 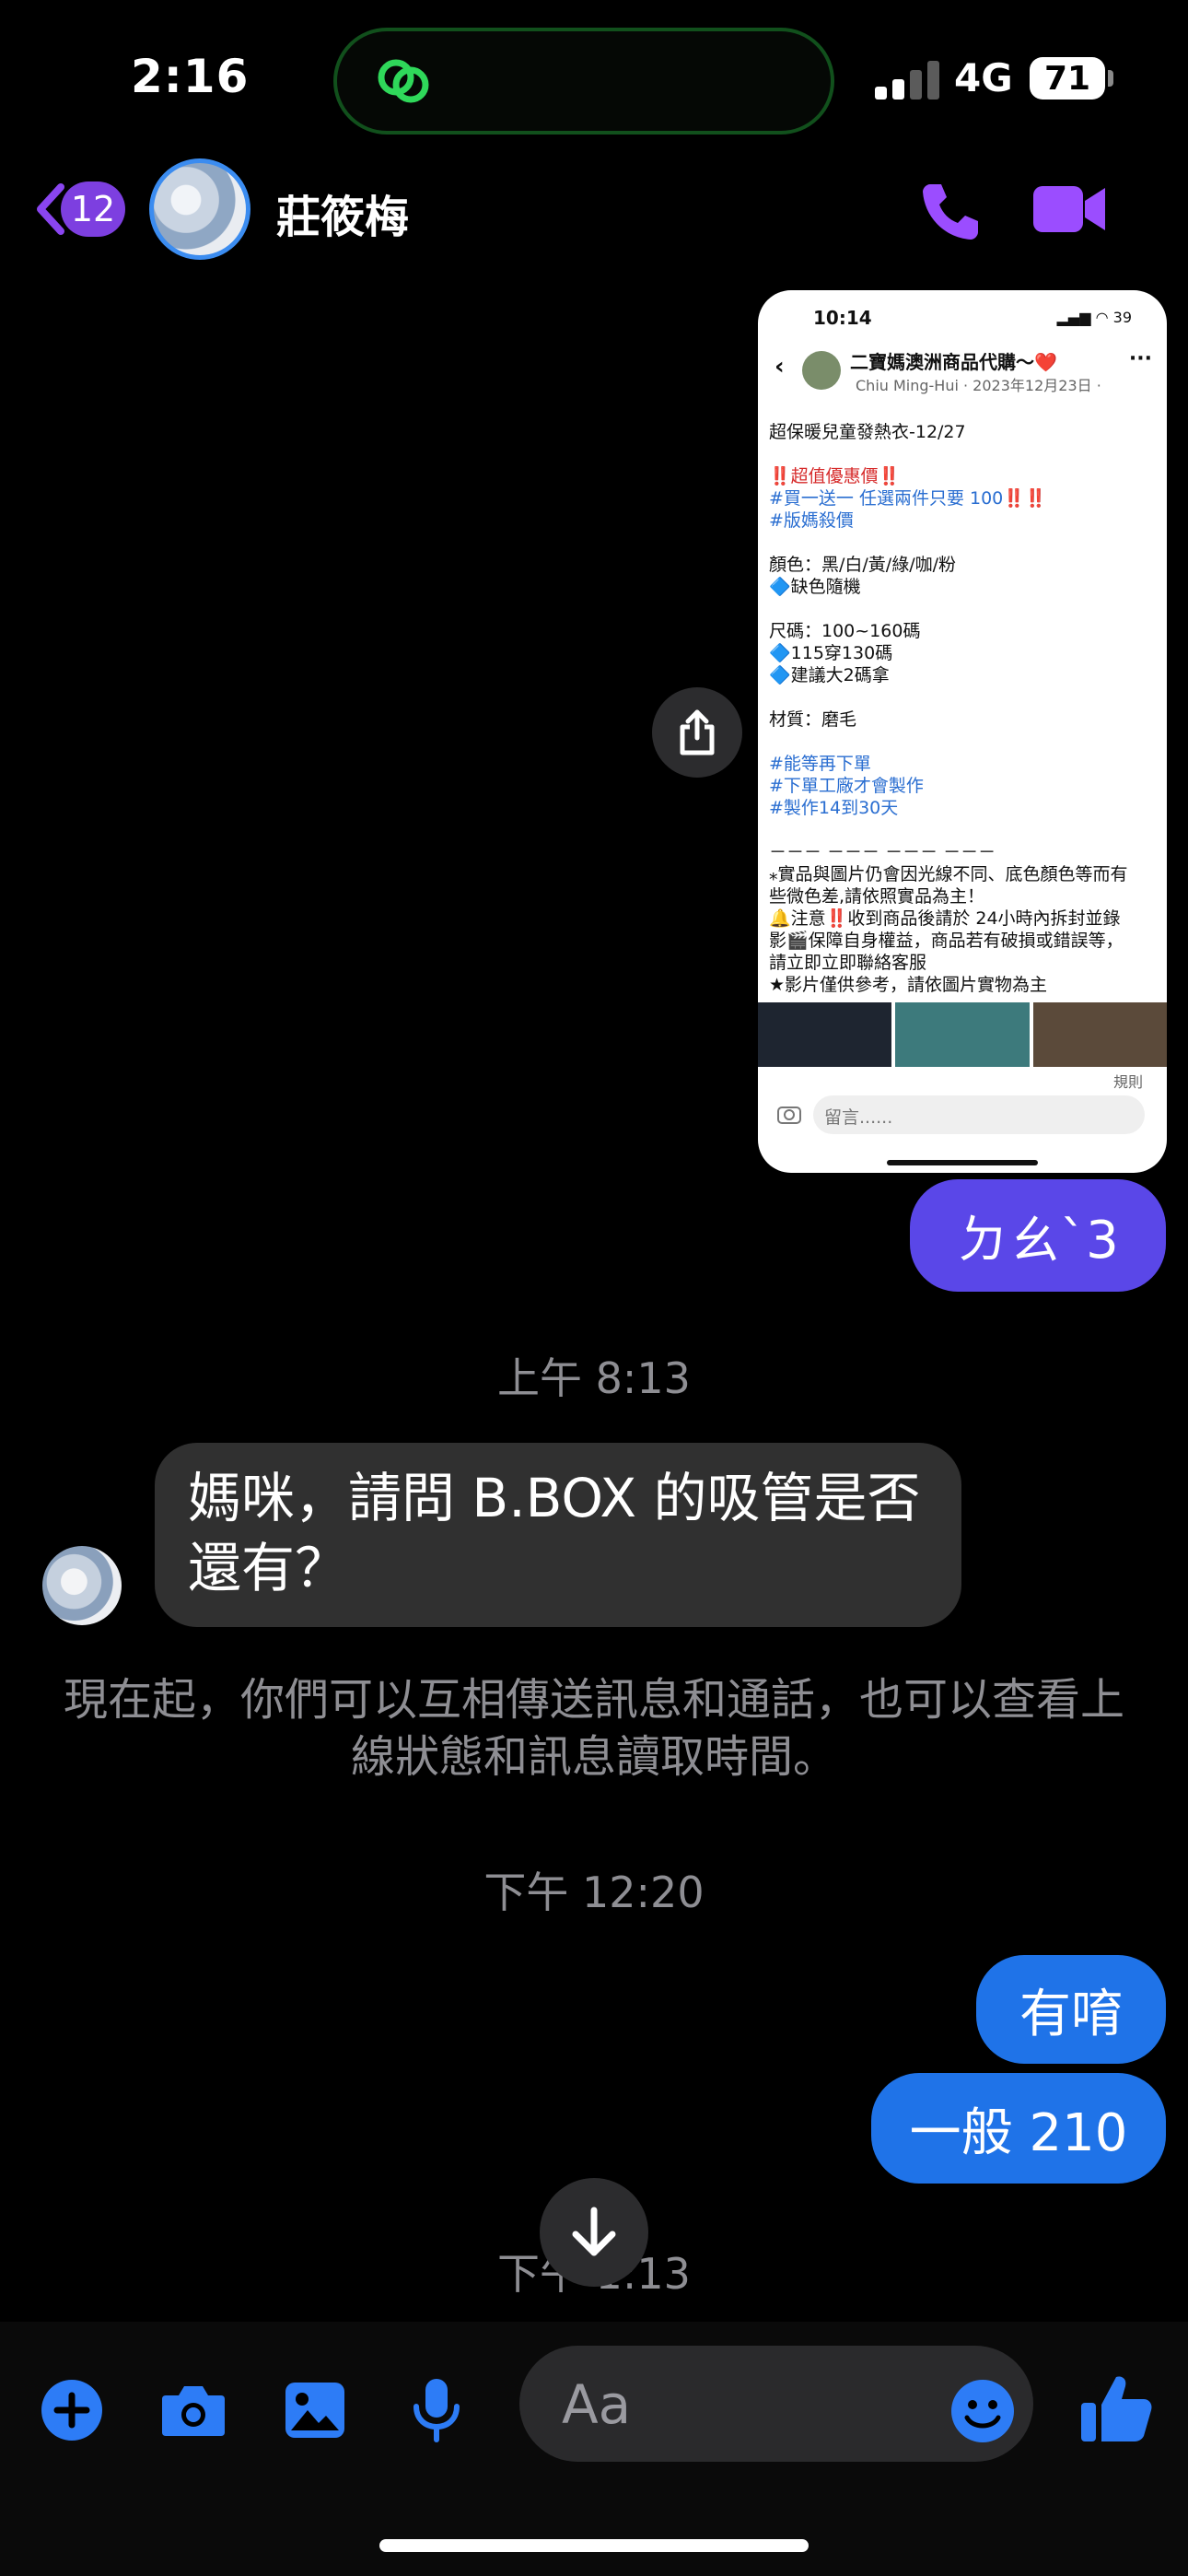 I want to click on scroll-to-bottom-button, so click(x=594, y=2232).